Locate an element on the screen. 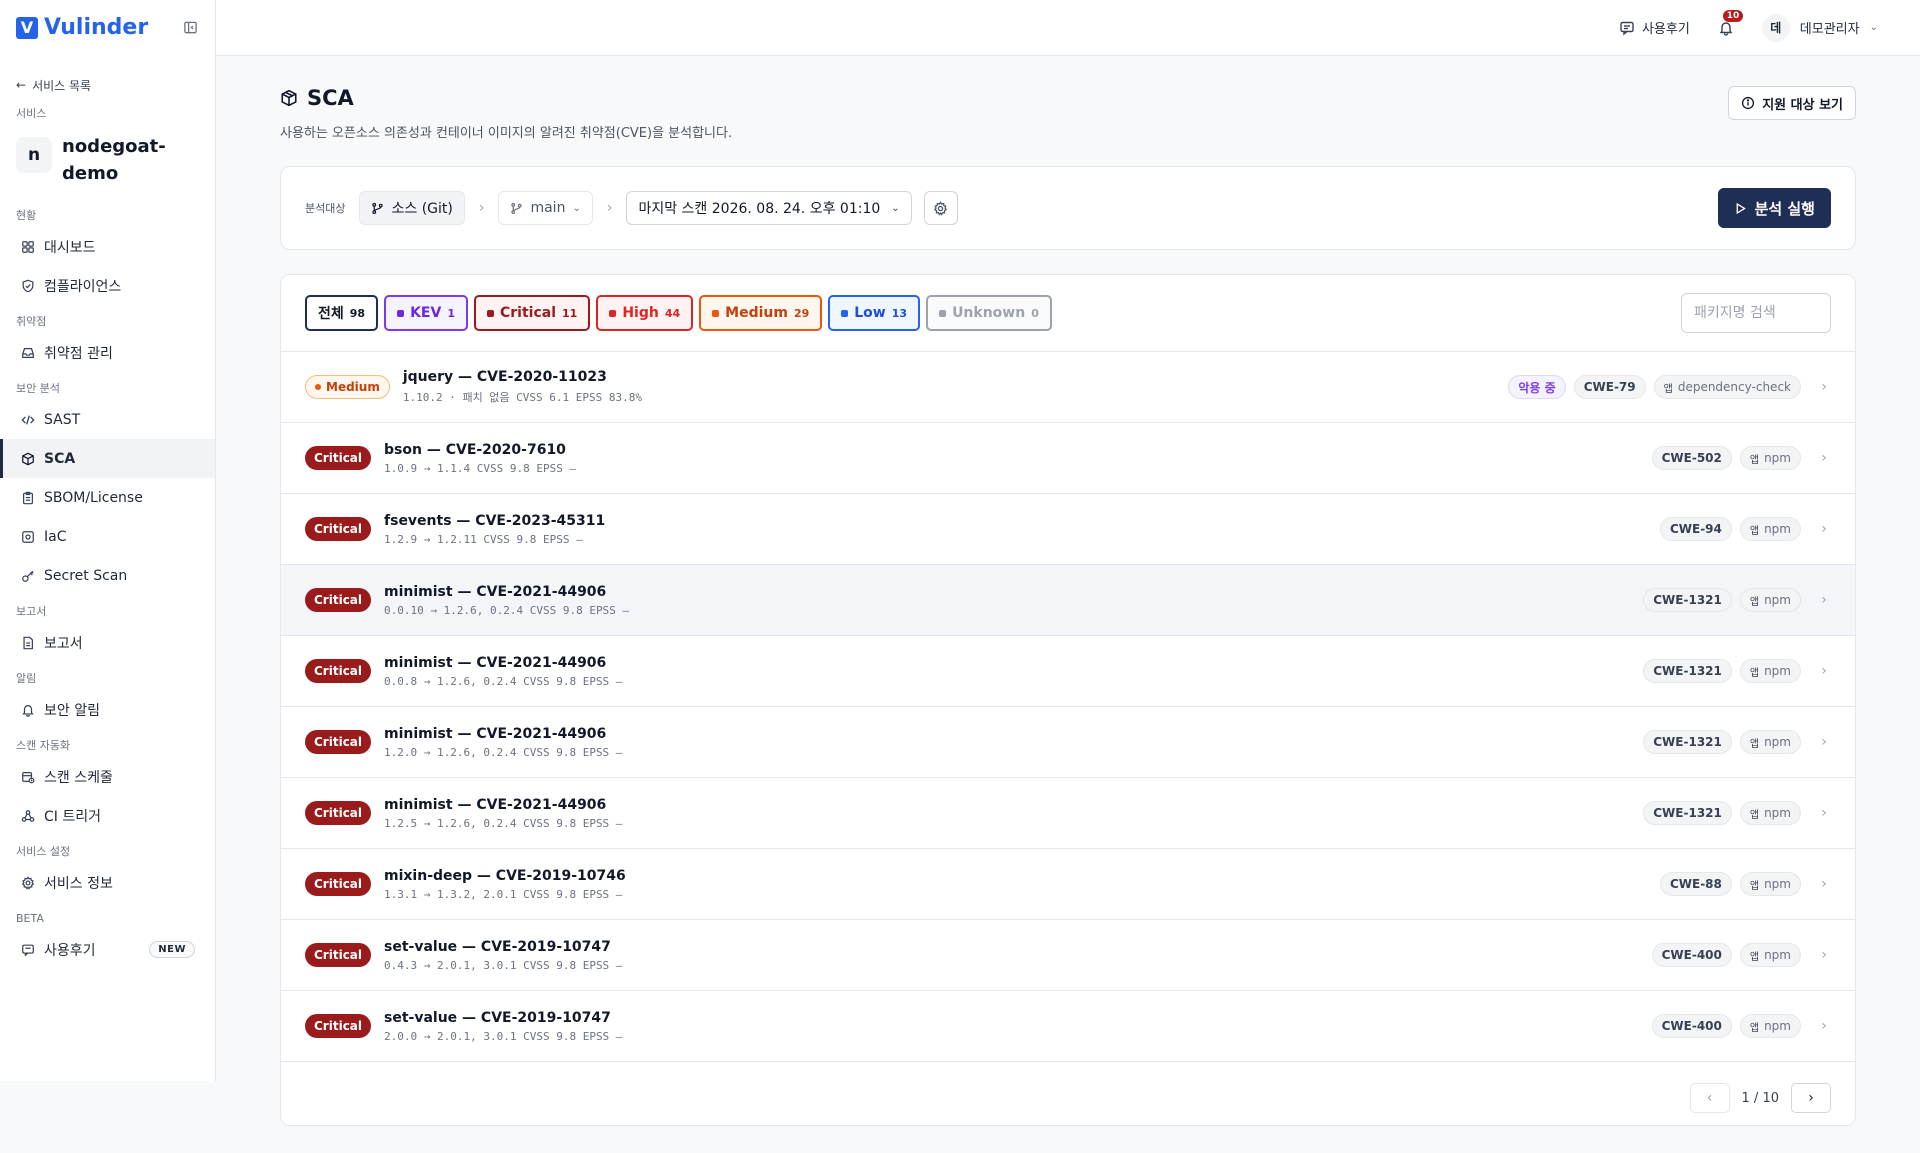 The width and height of the screenshot is (1920, 1153). nav-section-label: 현황 is located at coordinates (26, 215).